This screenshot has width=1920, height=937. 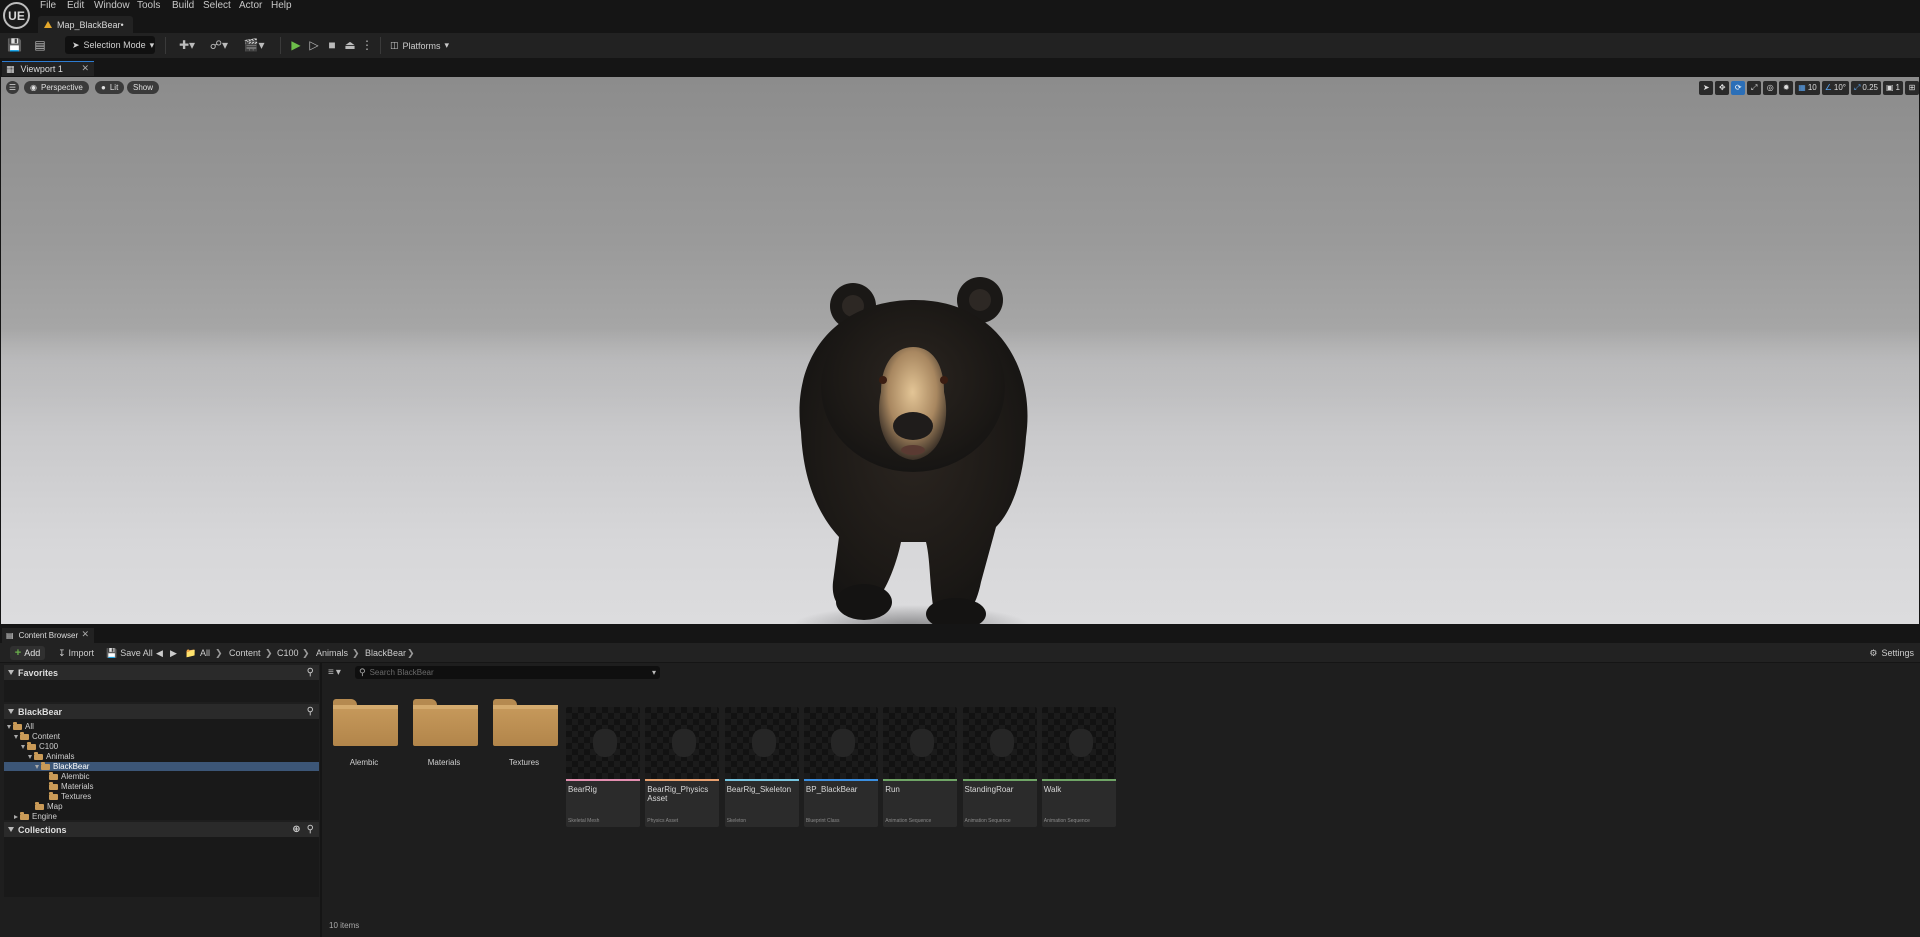 What do you see at coordinates (332, 653) in the screenshot?
I see `breadcrumb-animals: Animals` at bounding box center [332, 653].